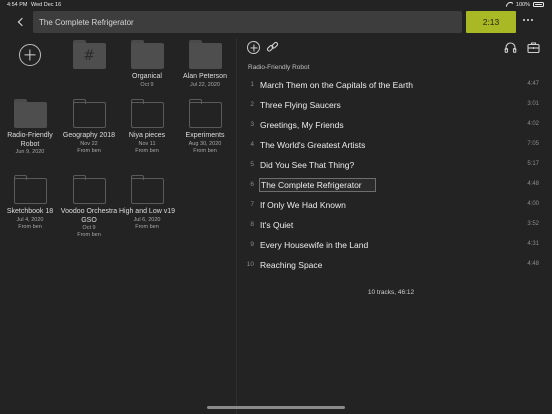 The height and width of the screenshot is (414, 552). I want to click on folder-name: Voodoo Orchestra GSO, so click(89, 216).